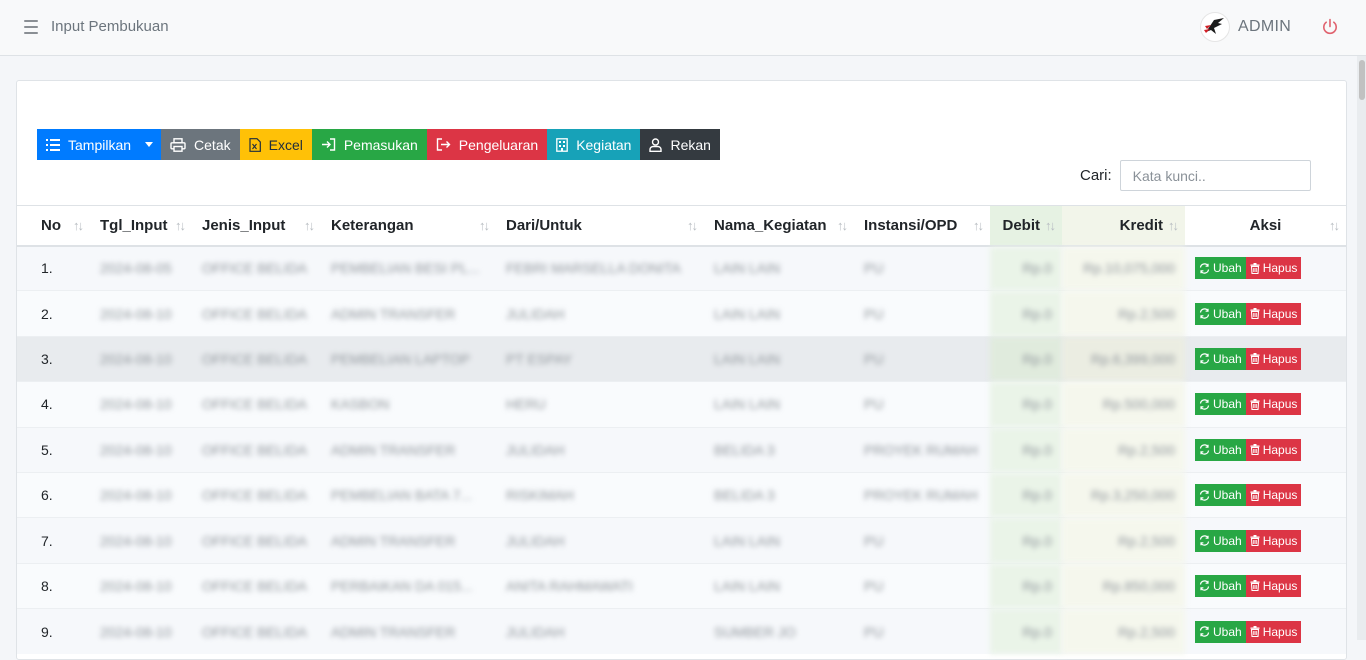 This screenshot has width=1366, height=660. I want to click on excel-button: Excel, so click(275, 144).